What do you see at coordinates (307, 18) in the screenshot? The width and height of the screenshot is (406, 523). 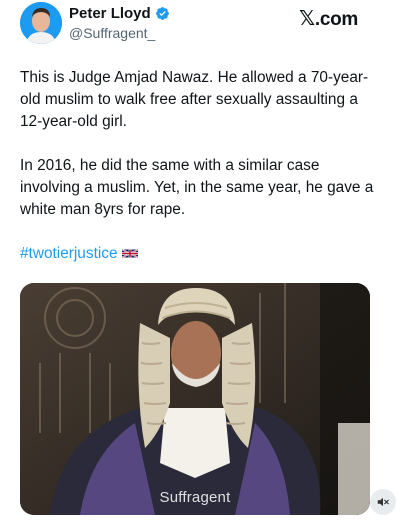 I see `x-logo-icon: 𝕏` at bounding box center [307, 18].